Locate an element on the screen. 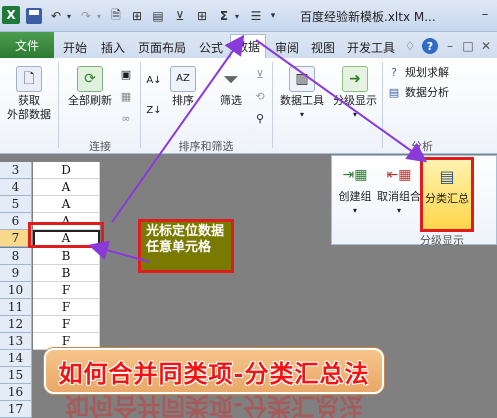  autosum-icon: Σ is located at coordinates (224, 16).